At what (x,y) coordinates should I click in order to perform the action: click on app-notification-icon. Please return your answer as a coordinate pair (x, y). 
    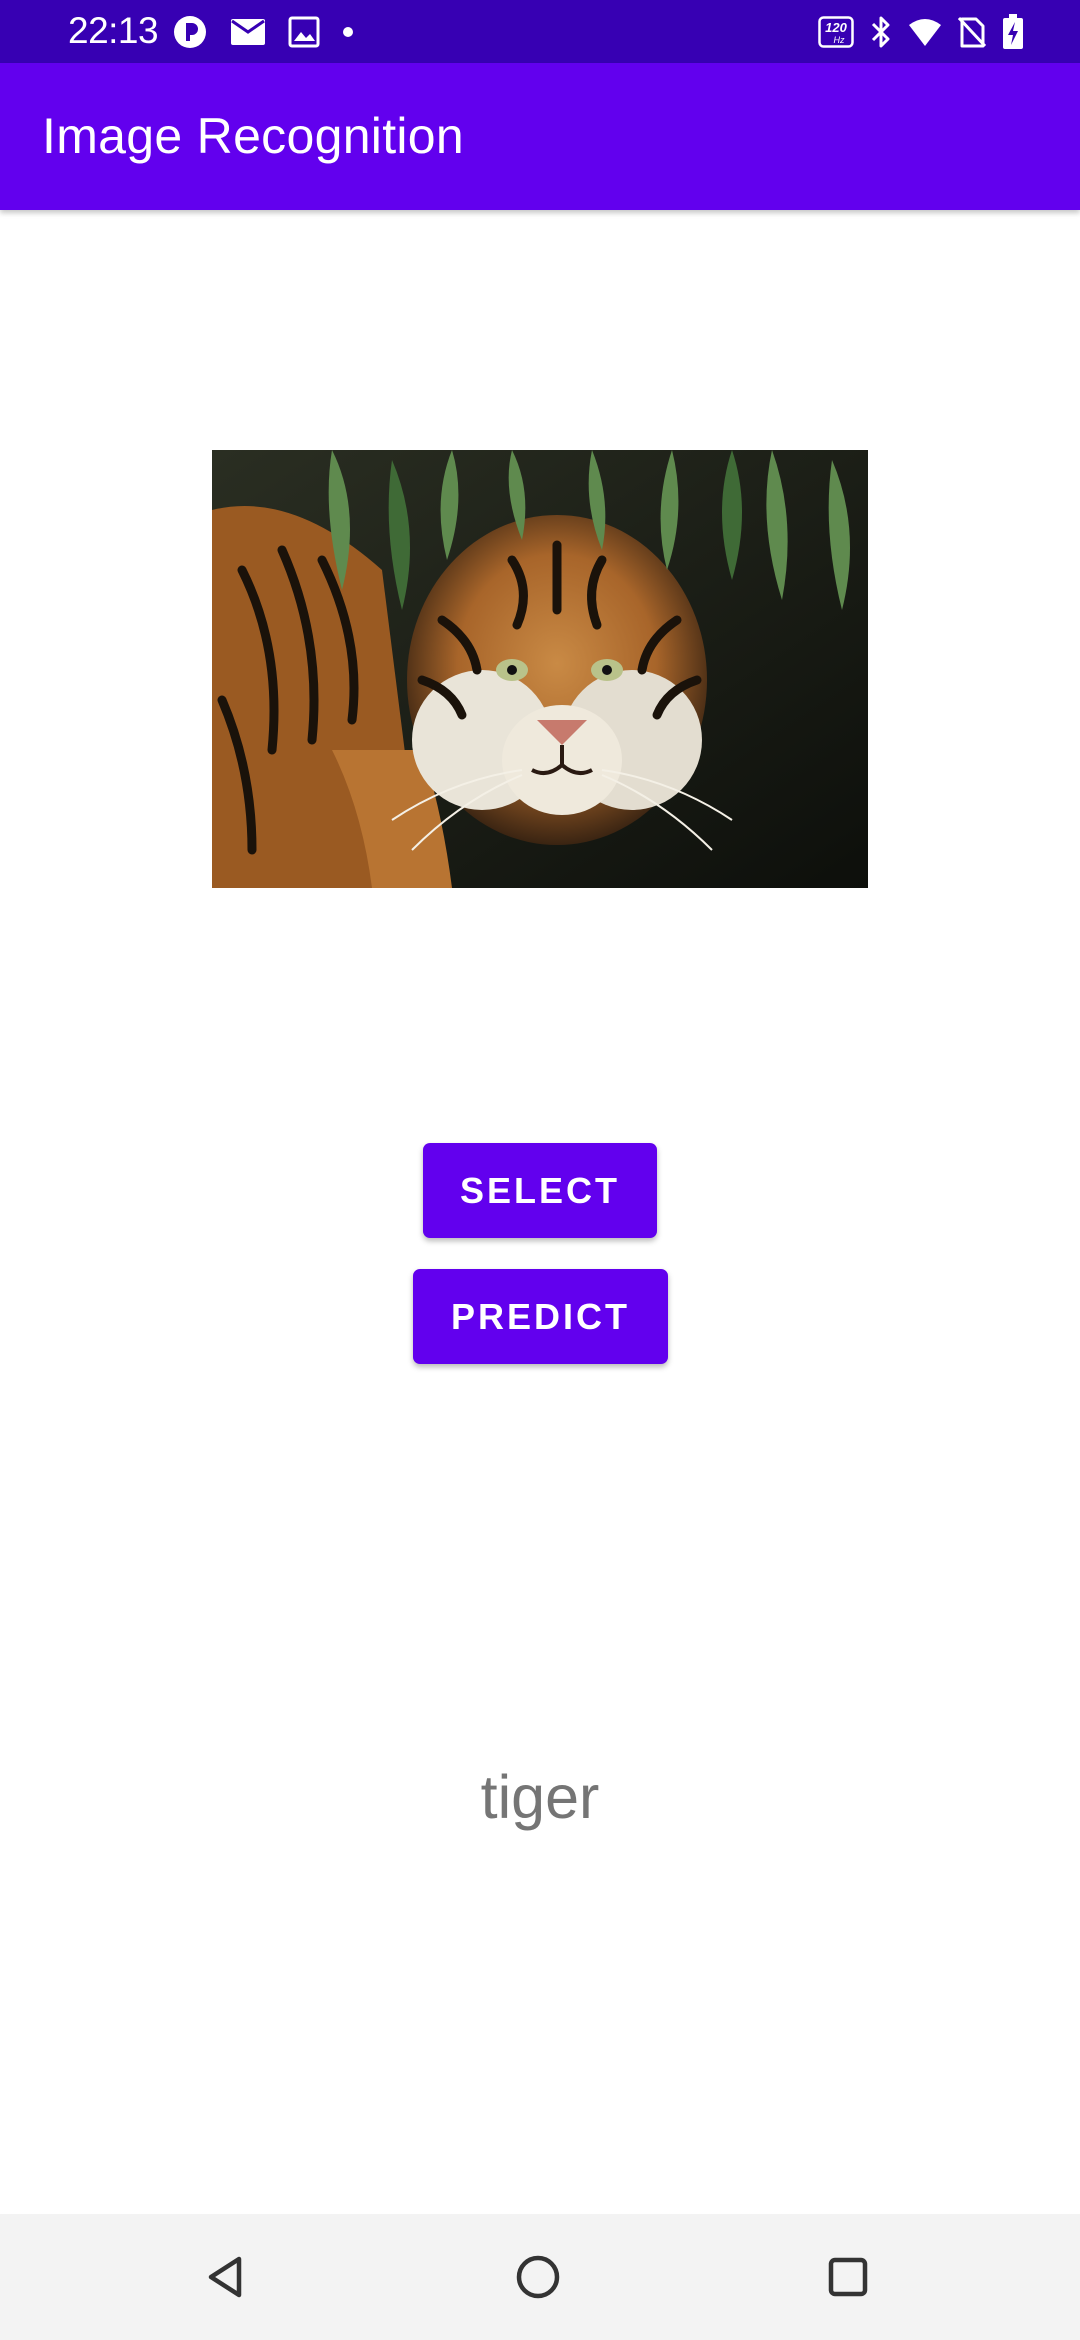
    Looking at the image, I should click on (190, 32).